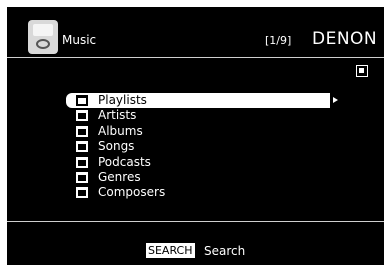 The height and width of the screenshot is (268, 387). I want to click on source-label: Music, so click(79, 40).